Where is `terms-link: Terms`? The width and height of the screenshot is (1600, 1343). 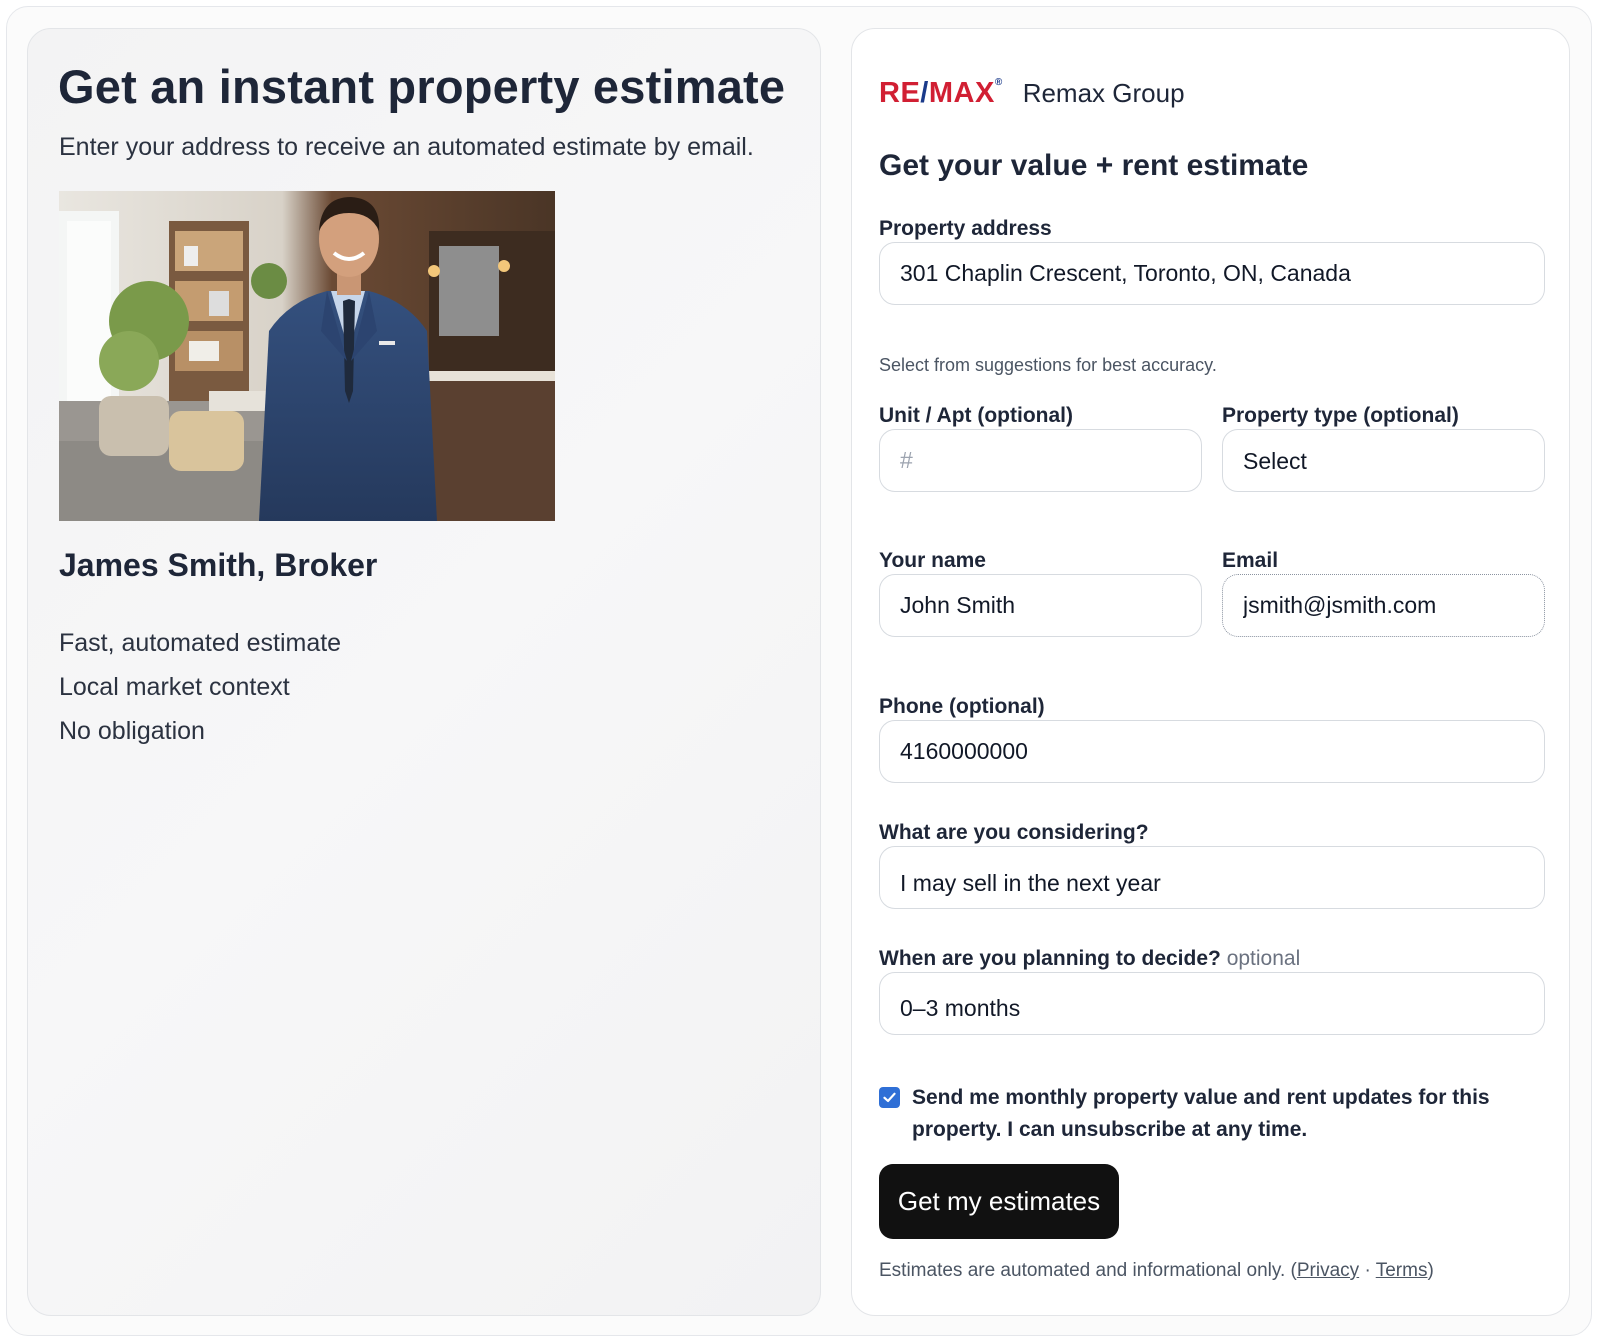
terms-link: Terms is located at coordinates (1402, 1270).